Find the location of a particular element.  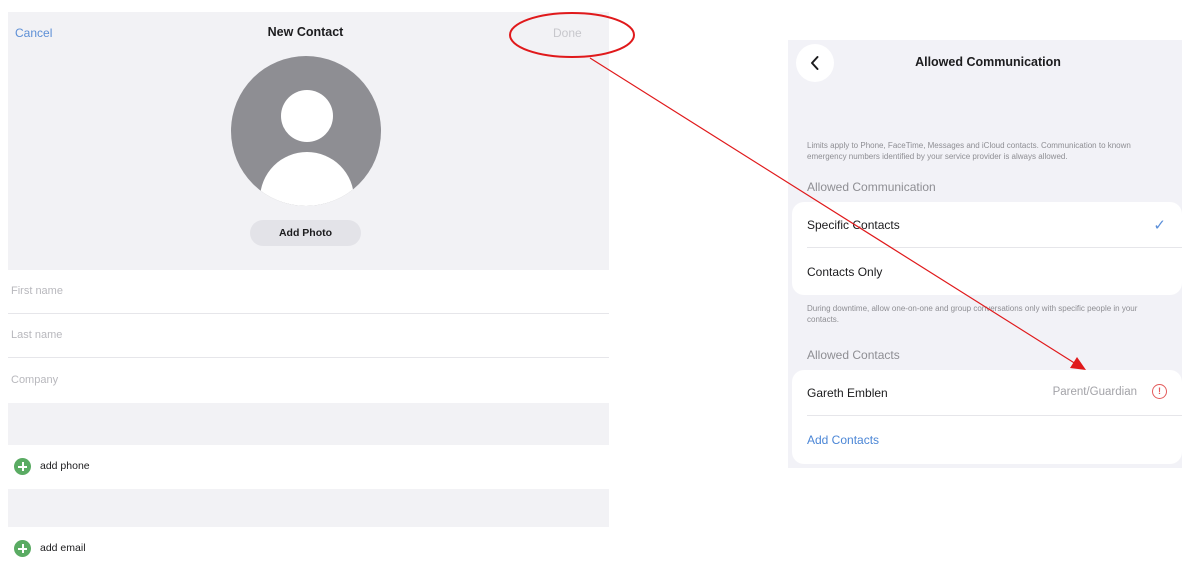

last-name-placeholder: Last name is located at coordinates (37, 335).